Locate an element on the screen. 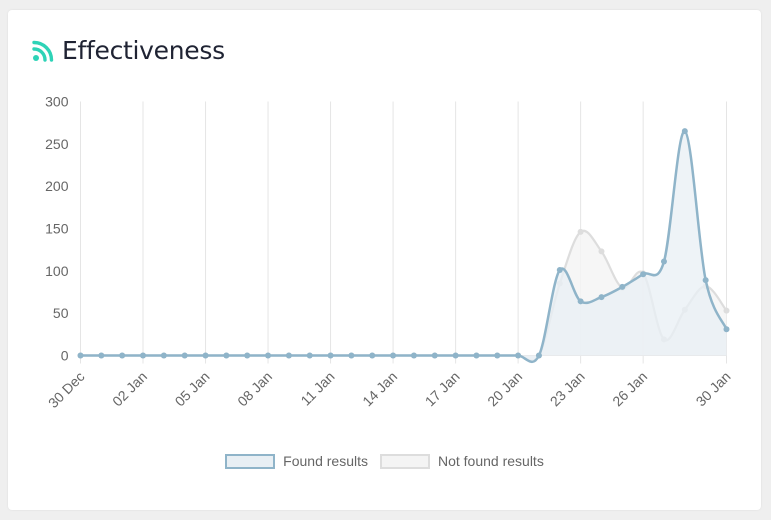  y-tick-label: 250 is located at coordinates (57, 144).